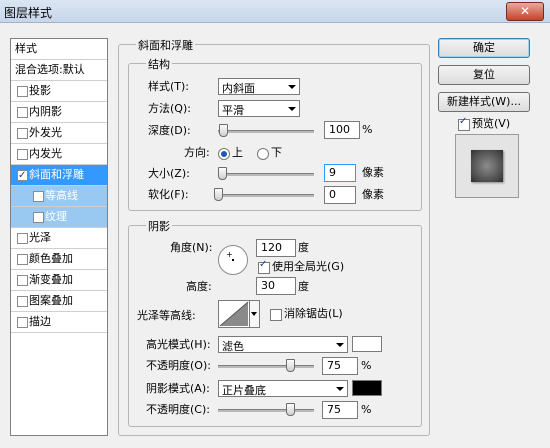 This screenshot has width=550, height=448. I want to click on depth-label: 深度(D):, so click(169, 130).